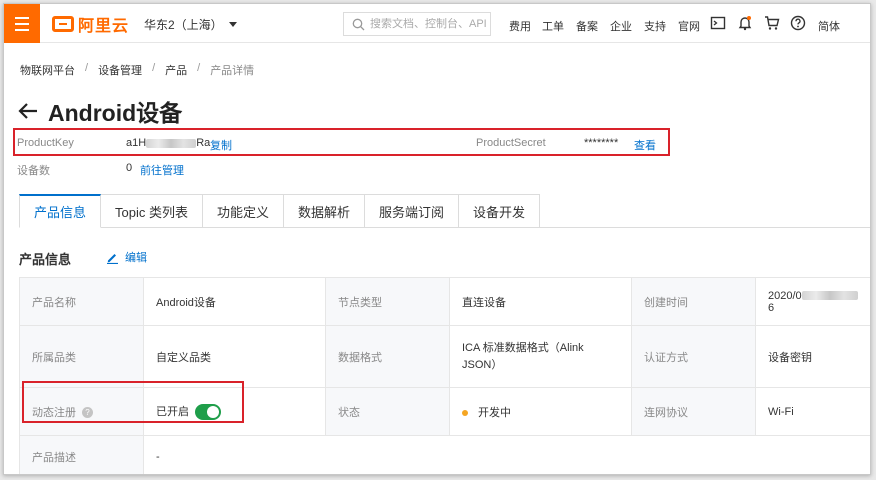  I want to click on search-input, so click(429, 24).